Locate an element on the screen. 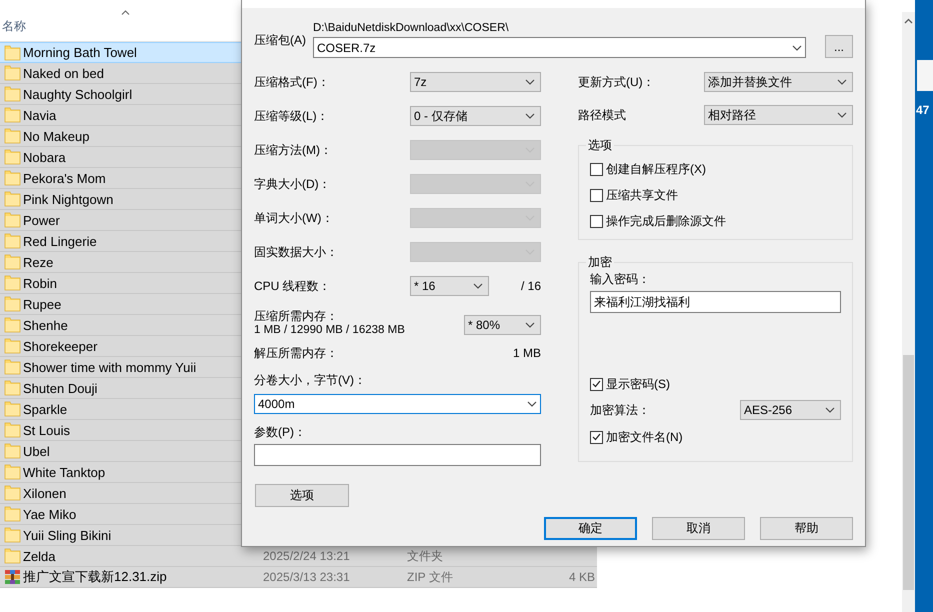 This screenshot has width=933, height=612. date-cell: 2025/3/13 23:31 is located at coordinates (306, 577).